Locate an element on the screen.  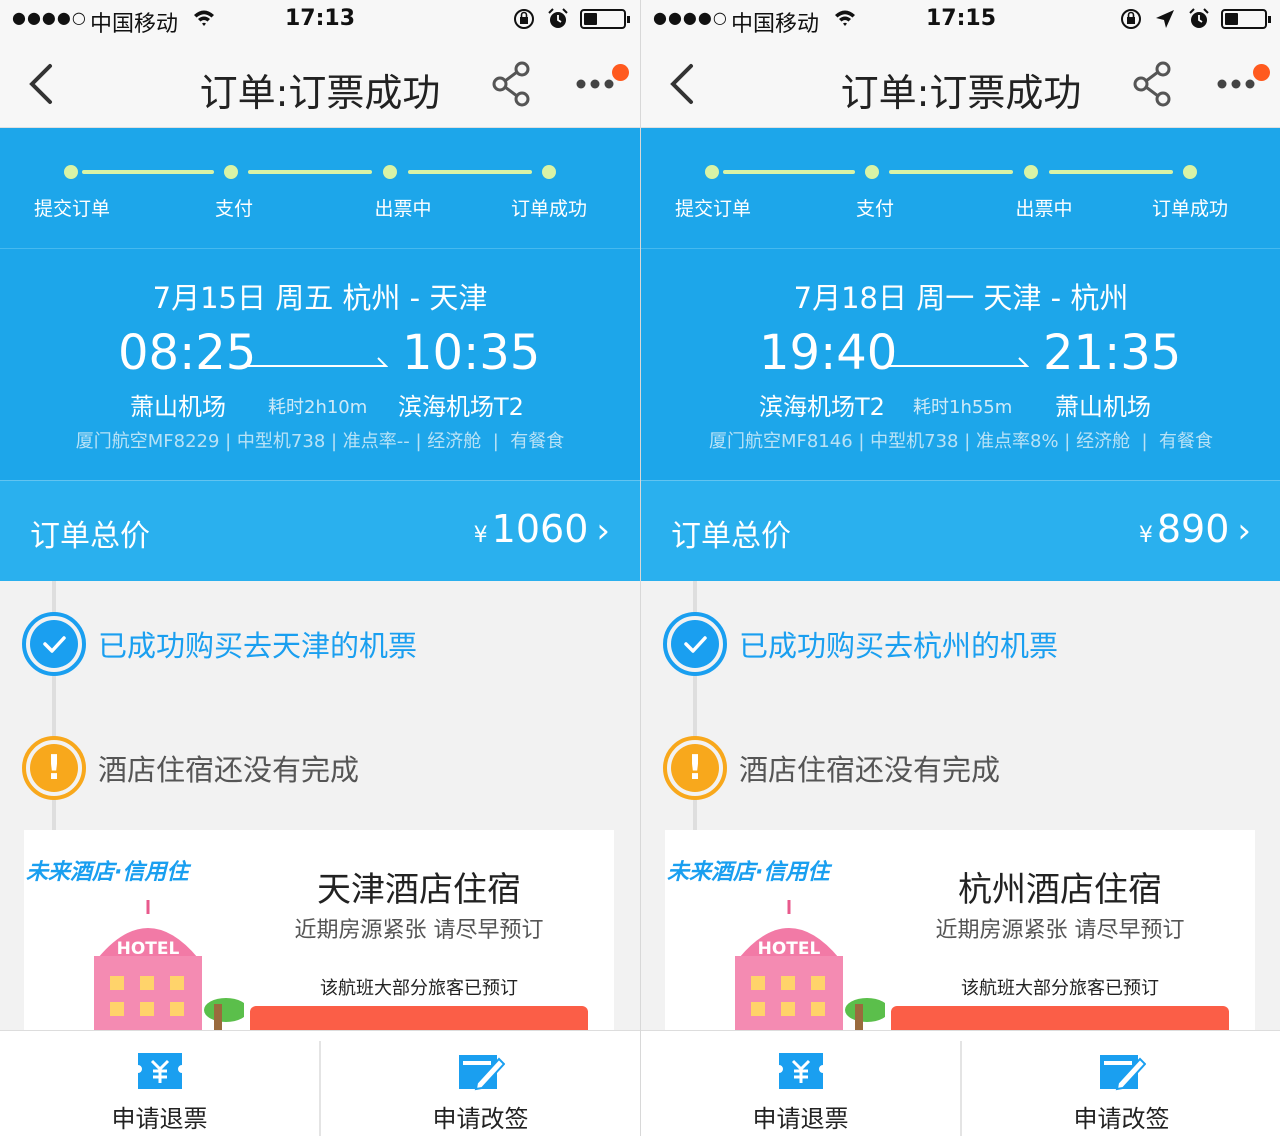
price-value: 890 is located at coordinates (1193, 529).